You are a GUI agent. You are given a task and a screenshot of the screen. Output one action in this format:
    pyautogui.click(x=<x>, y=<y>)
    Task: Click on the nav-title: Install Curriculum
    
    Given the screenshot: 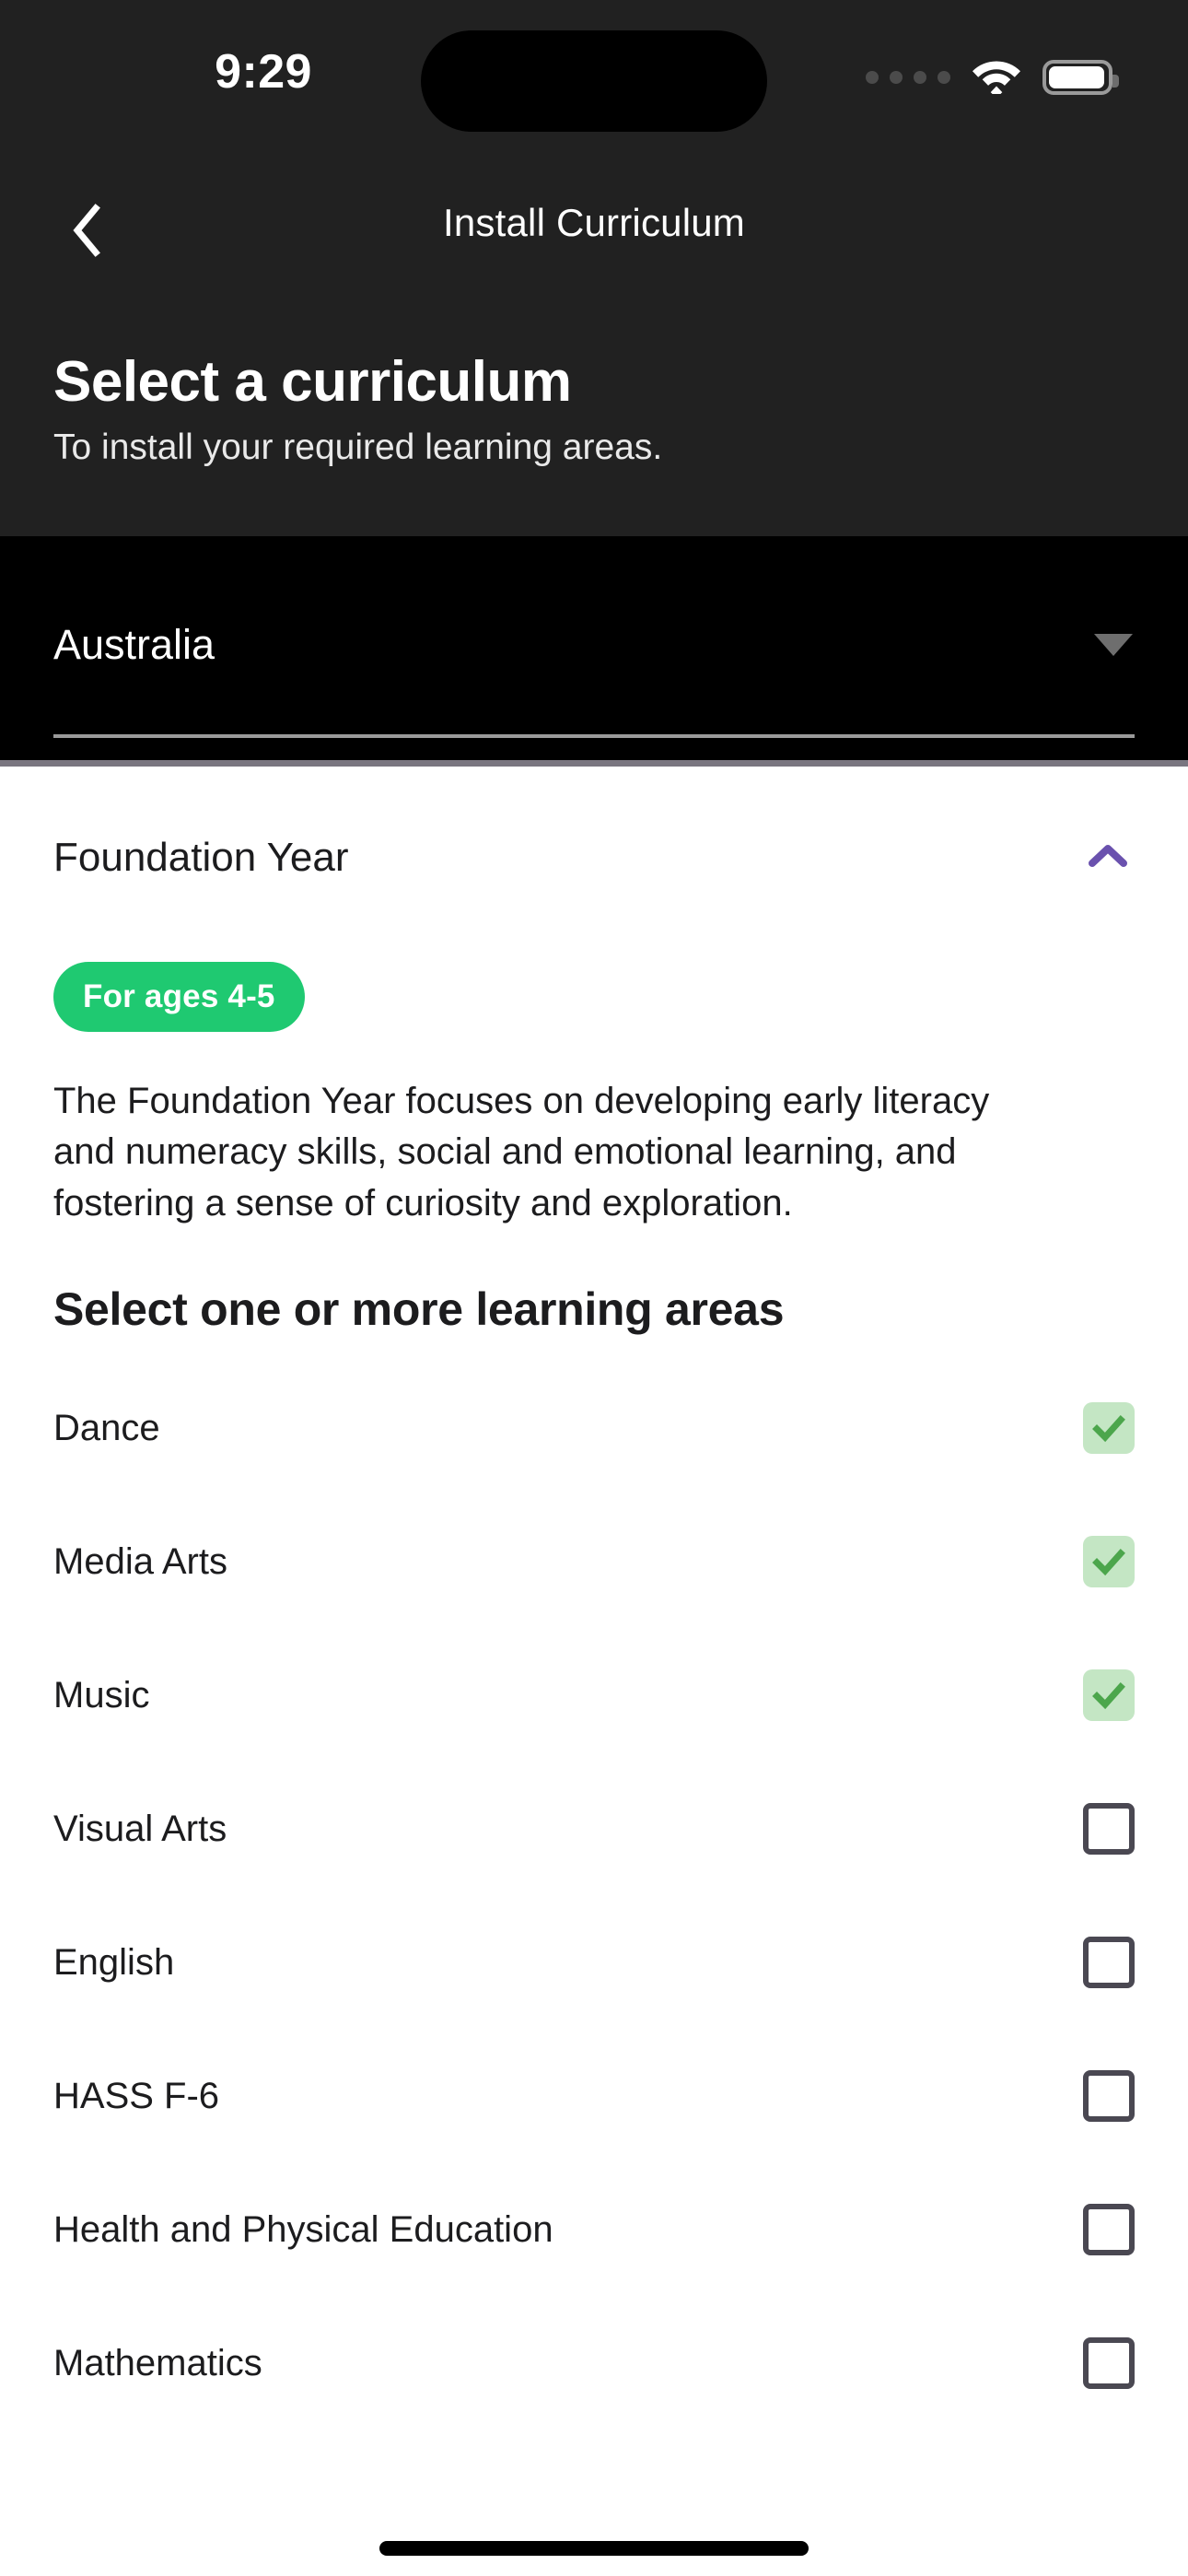 What is the action you would take?
    pyautogui.click(x=593, y=222)
    